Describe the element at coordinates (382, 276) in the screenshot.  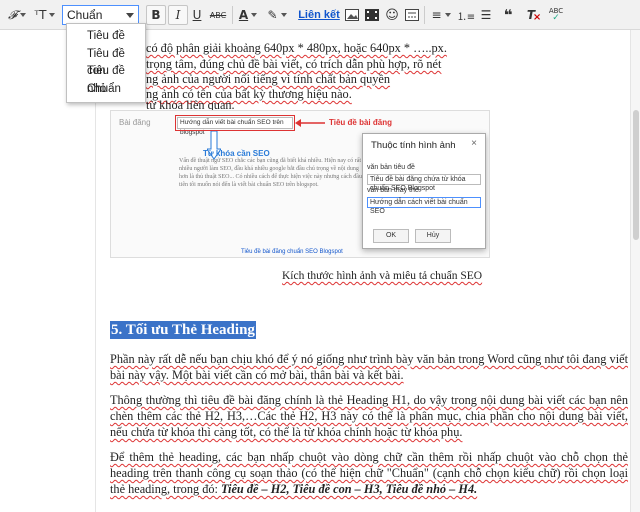
I see `caption-text: Kích thước hình ảnh và miêu tả chuẩn SEO` at that location.